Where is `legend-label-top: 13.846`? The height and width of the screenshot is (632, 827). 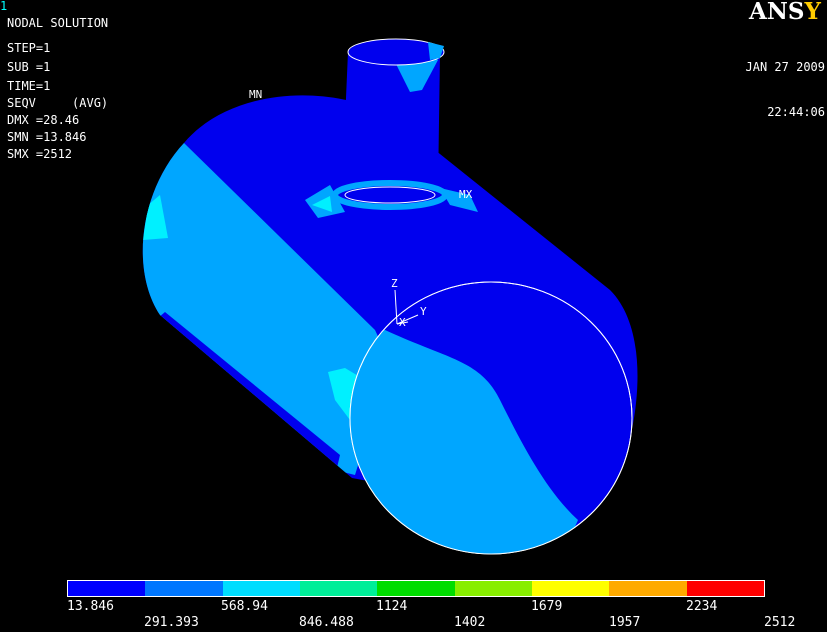
legend-label-top: 13.846 is located at coordinates (90, 606).